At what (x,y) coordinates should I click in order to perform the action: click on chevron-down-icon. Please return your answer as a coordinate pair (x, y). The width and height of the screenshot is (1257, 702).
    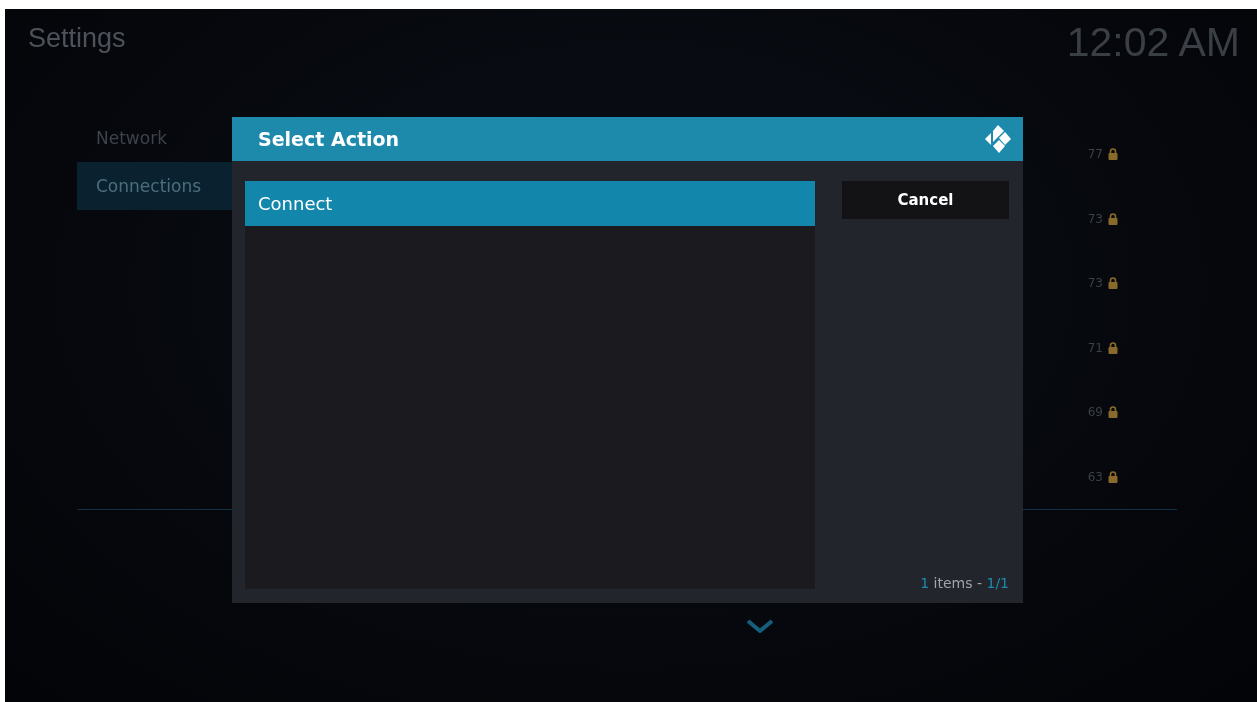
    Looking at the image, I should click on (760, 626).